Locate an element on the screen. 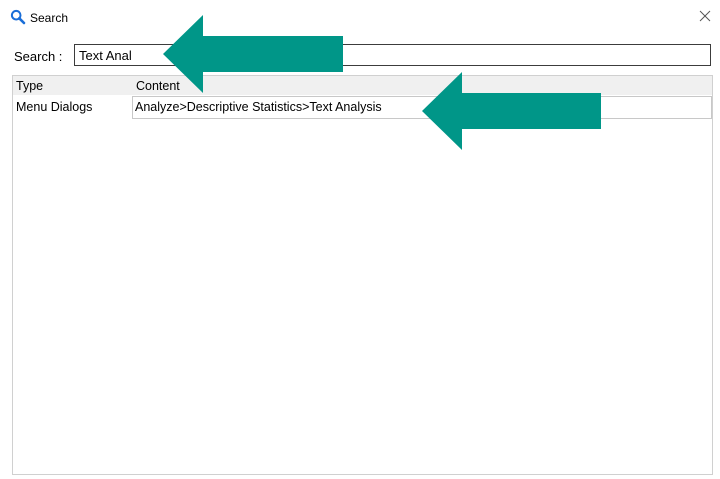 This screenshot has height=479, width=720. close-icon is located at coordinates (705, 16).